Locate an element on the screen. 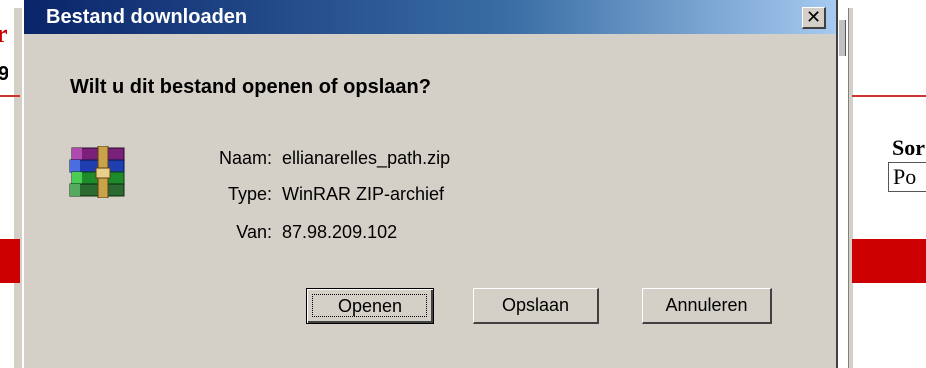 The height and width of the screenshot is (368, 926). winrar-archive-icon is located at coordinates (97, 172).